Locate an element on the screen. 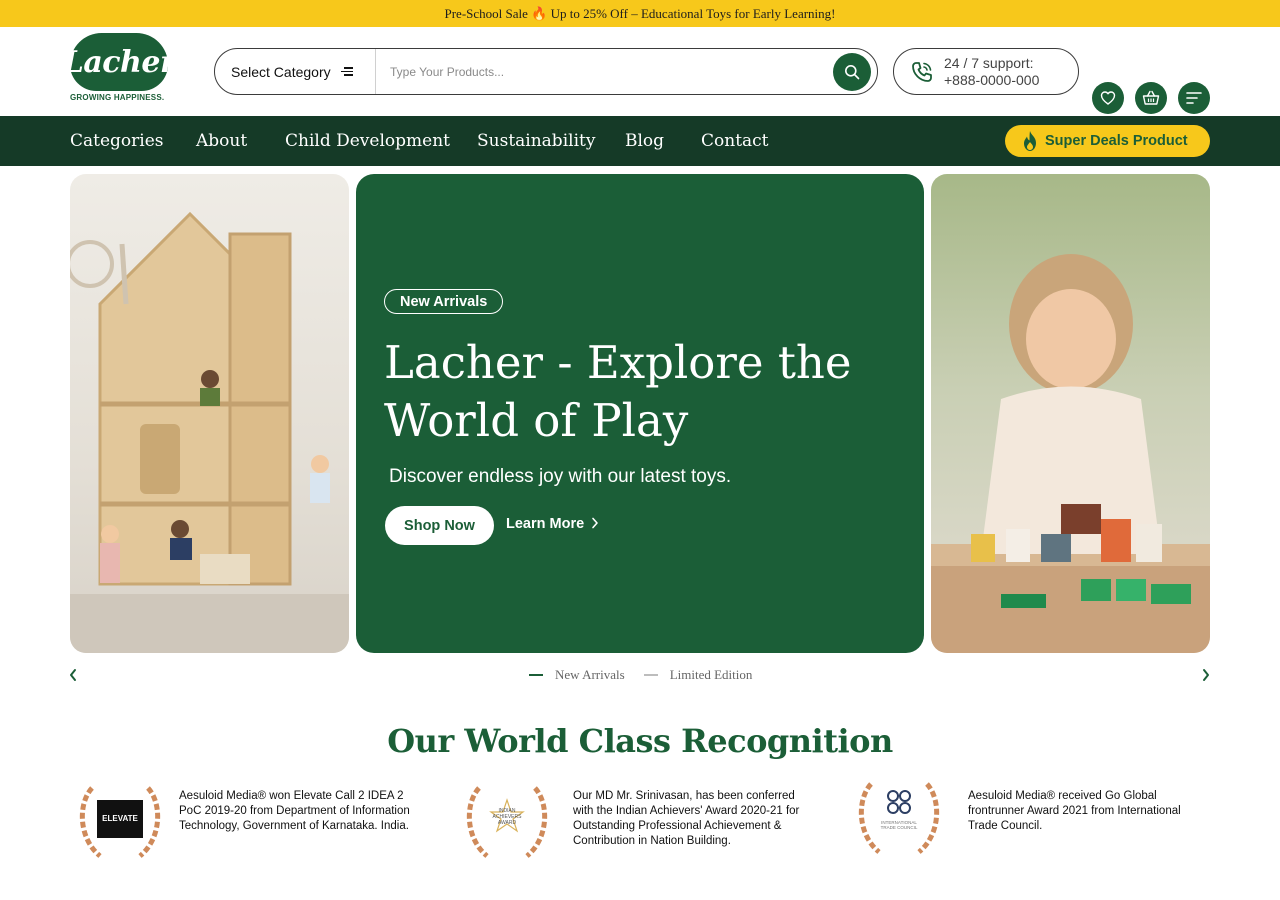  phone-icon is located at coordinates (922, 71).